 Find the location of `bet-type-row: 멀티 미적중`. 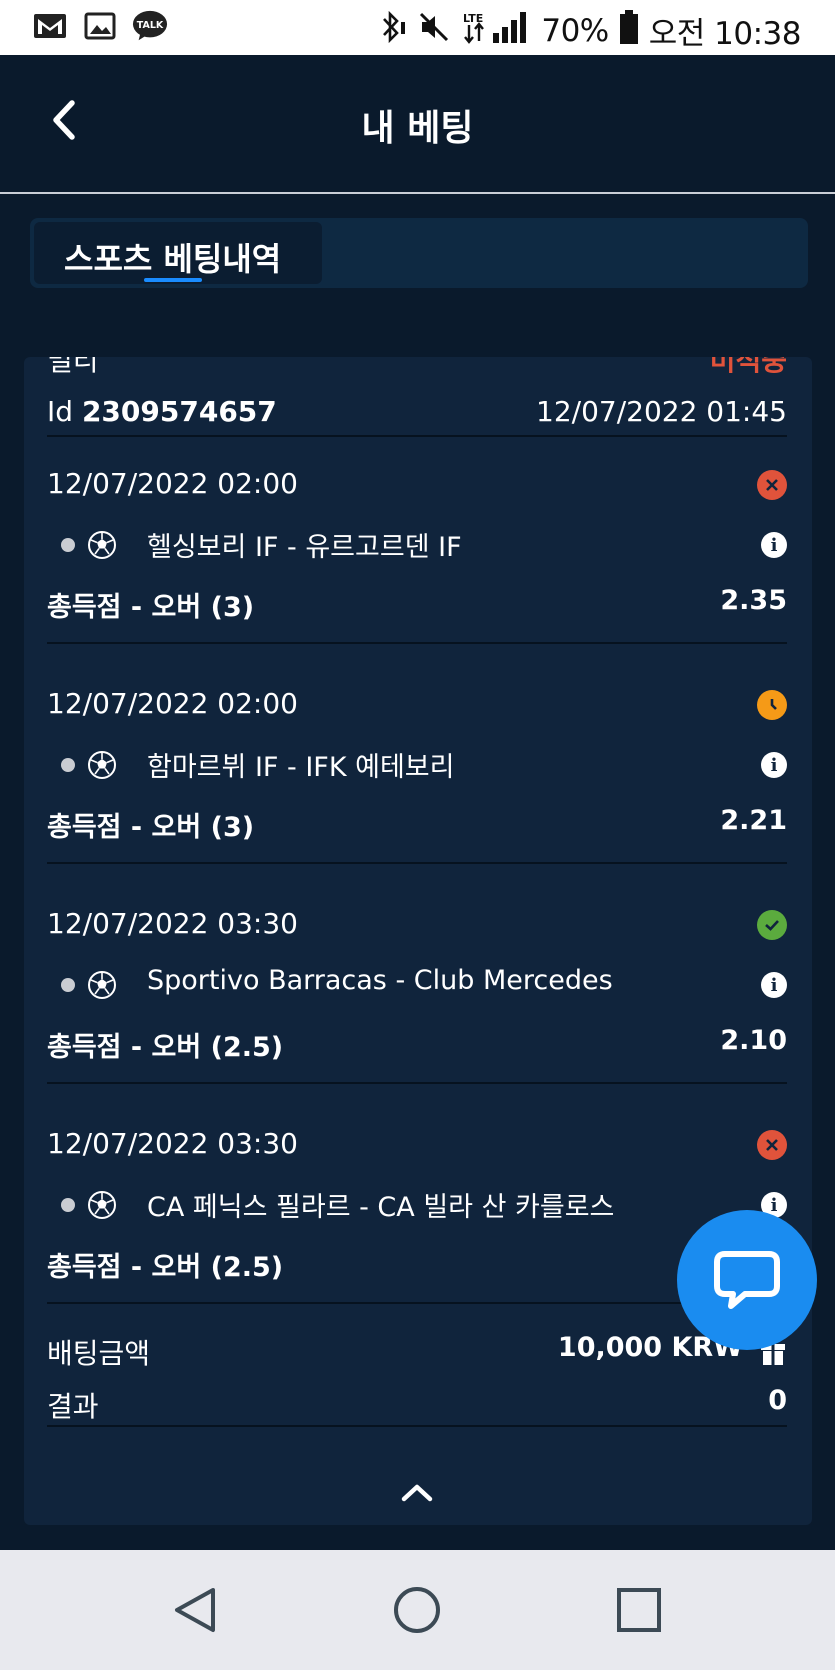

bet-type-row: 멀티 미적중 is located at coordinates (417, 368).